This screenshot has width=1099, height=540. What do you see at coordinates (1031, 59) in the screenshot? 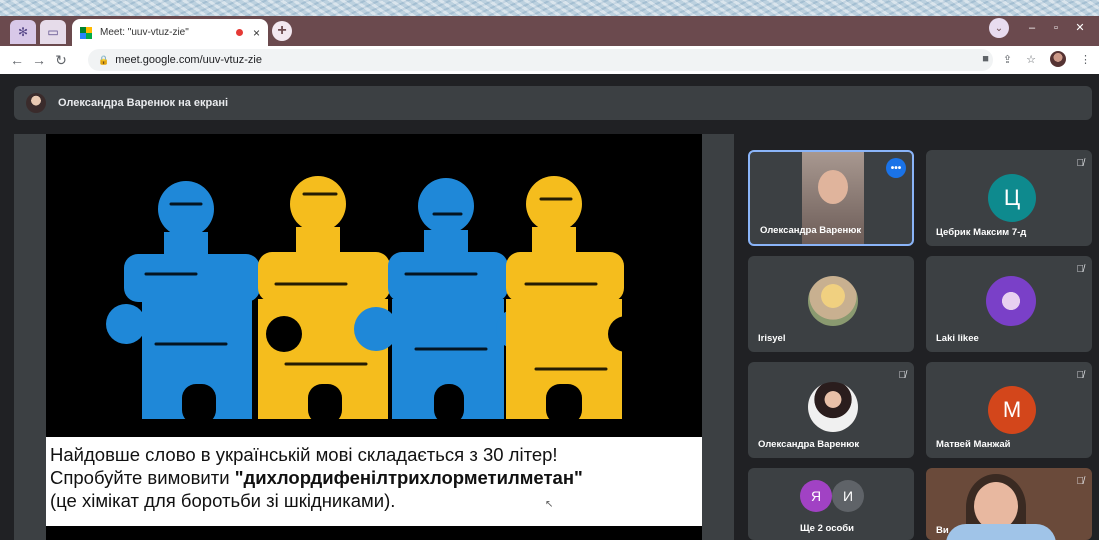
I see `bookmark-star-icon: ☆` at bounding box center [1031, 59].